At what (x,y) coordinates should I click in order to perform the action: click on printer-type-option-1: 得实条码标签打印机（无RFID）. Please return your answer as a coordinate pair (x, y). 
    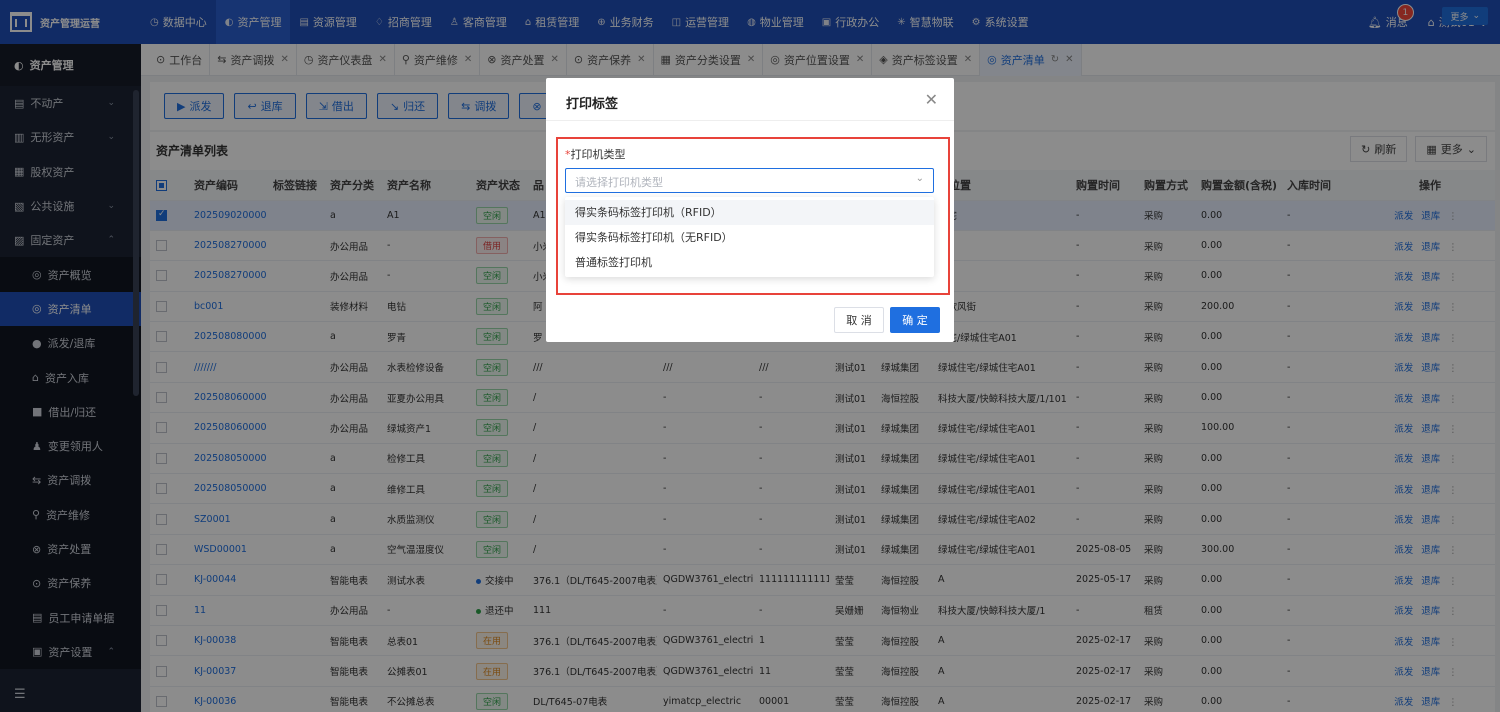
    Looking at the image, I should click on (749, 237).